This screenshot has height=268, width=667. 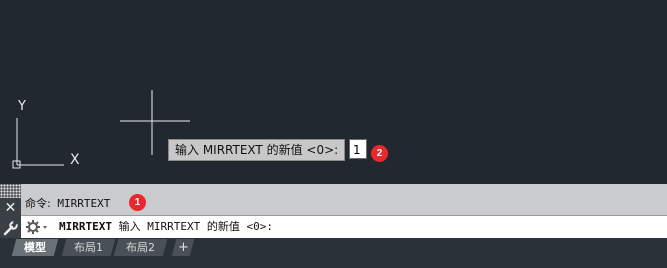 What do you see at coordinates (257, 150) in the screenshot?
I see `dynamic-input-prompt: 输入 MIRRTEXT 的新值 <0>:` at bounding box center [257, 150].